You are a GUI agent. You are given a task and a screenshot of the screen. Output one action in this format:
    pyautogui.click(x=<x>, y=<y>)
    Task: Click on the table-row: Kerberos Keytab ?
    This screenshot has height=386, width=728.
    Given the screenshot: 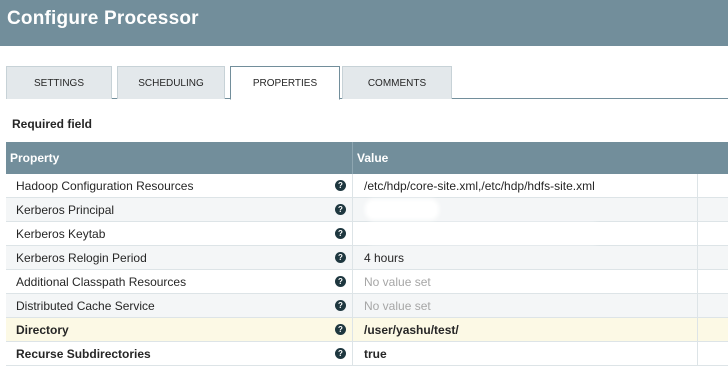 What is the action you would take?
    pyautogui.click(x=367, y=234)
    